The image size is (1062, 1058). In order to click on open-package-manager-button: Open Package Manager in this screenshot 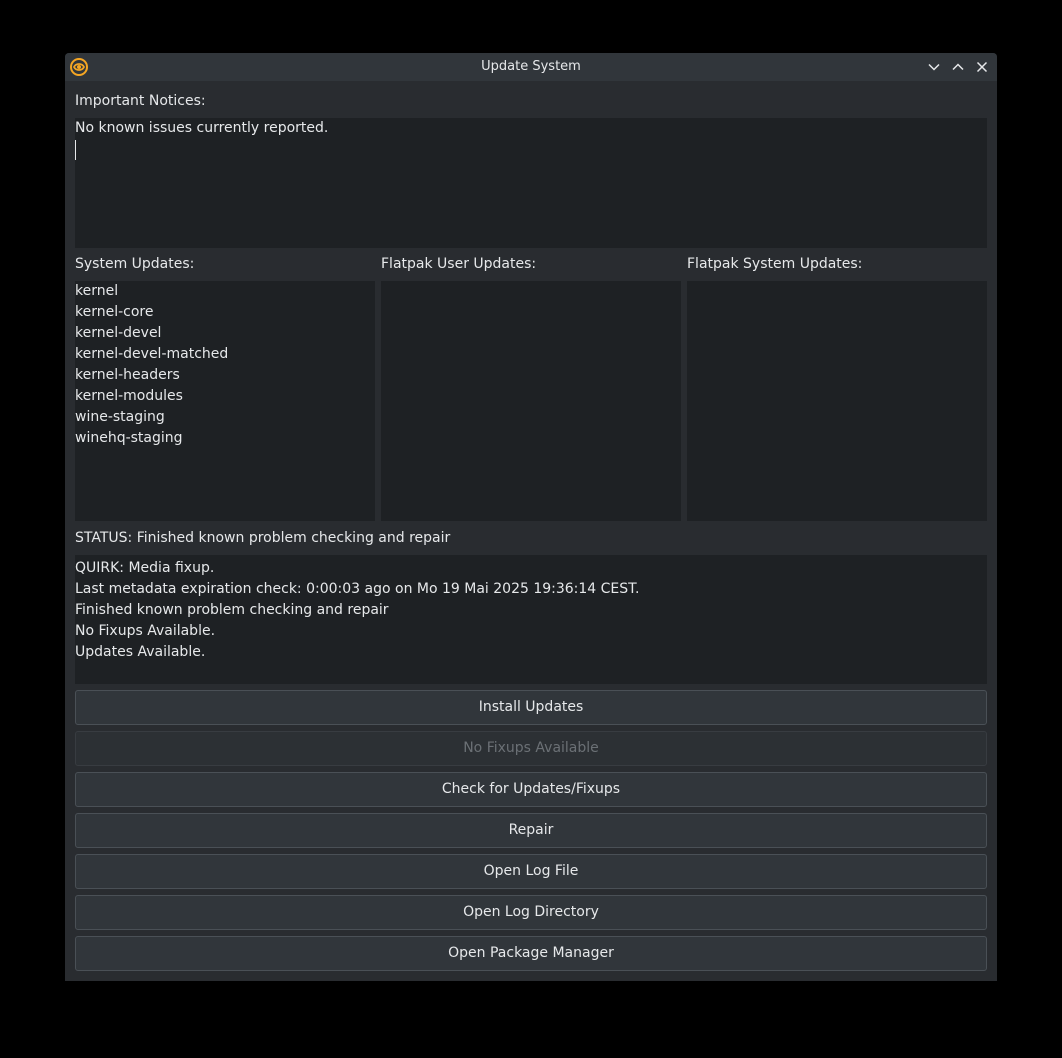, I will do `click(531, 953)`.